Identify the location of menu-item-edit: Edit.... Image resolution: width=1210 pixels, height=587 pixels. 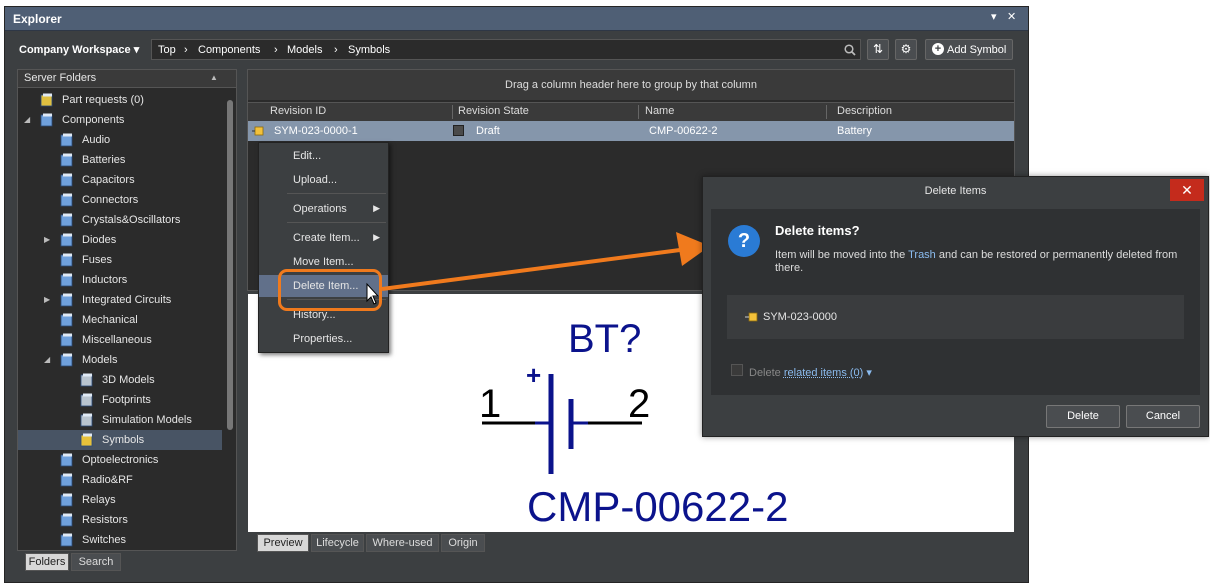
(323, 156).